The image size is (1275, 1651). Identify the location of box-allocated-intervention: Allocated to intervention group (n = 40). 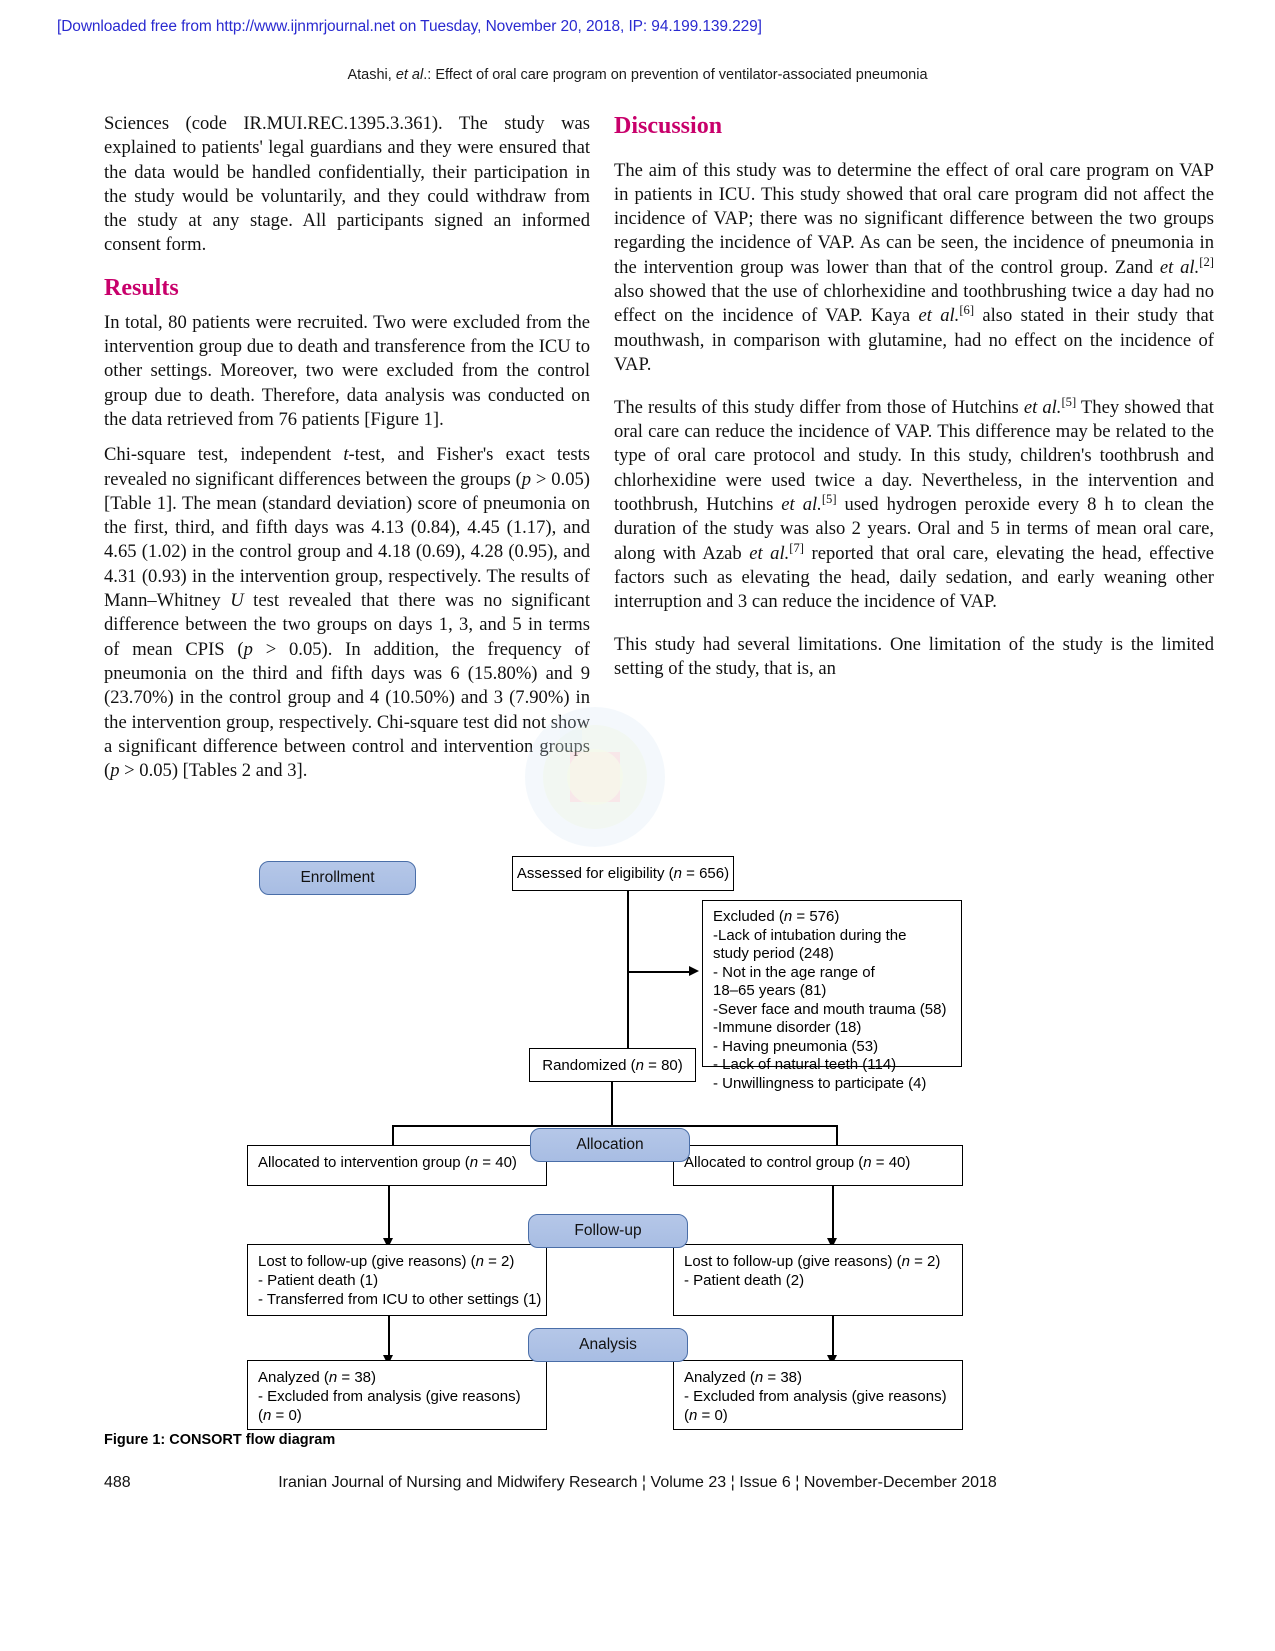
(397, 1165).